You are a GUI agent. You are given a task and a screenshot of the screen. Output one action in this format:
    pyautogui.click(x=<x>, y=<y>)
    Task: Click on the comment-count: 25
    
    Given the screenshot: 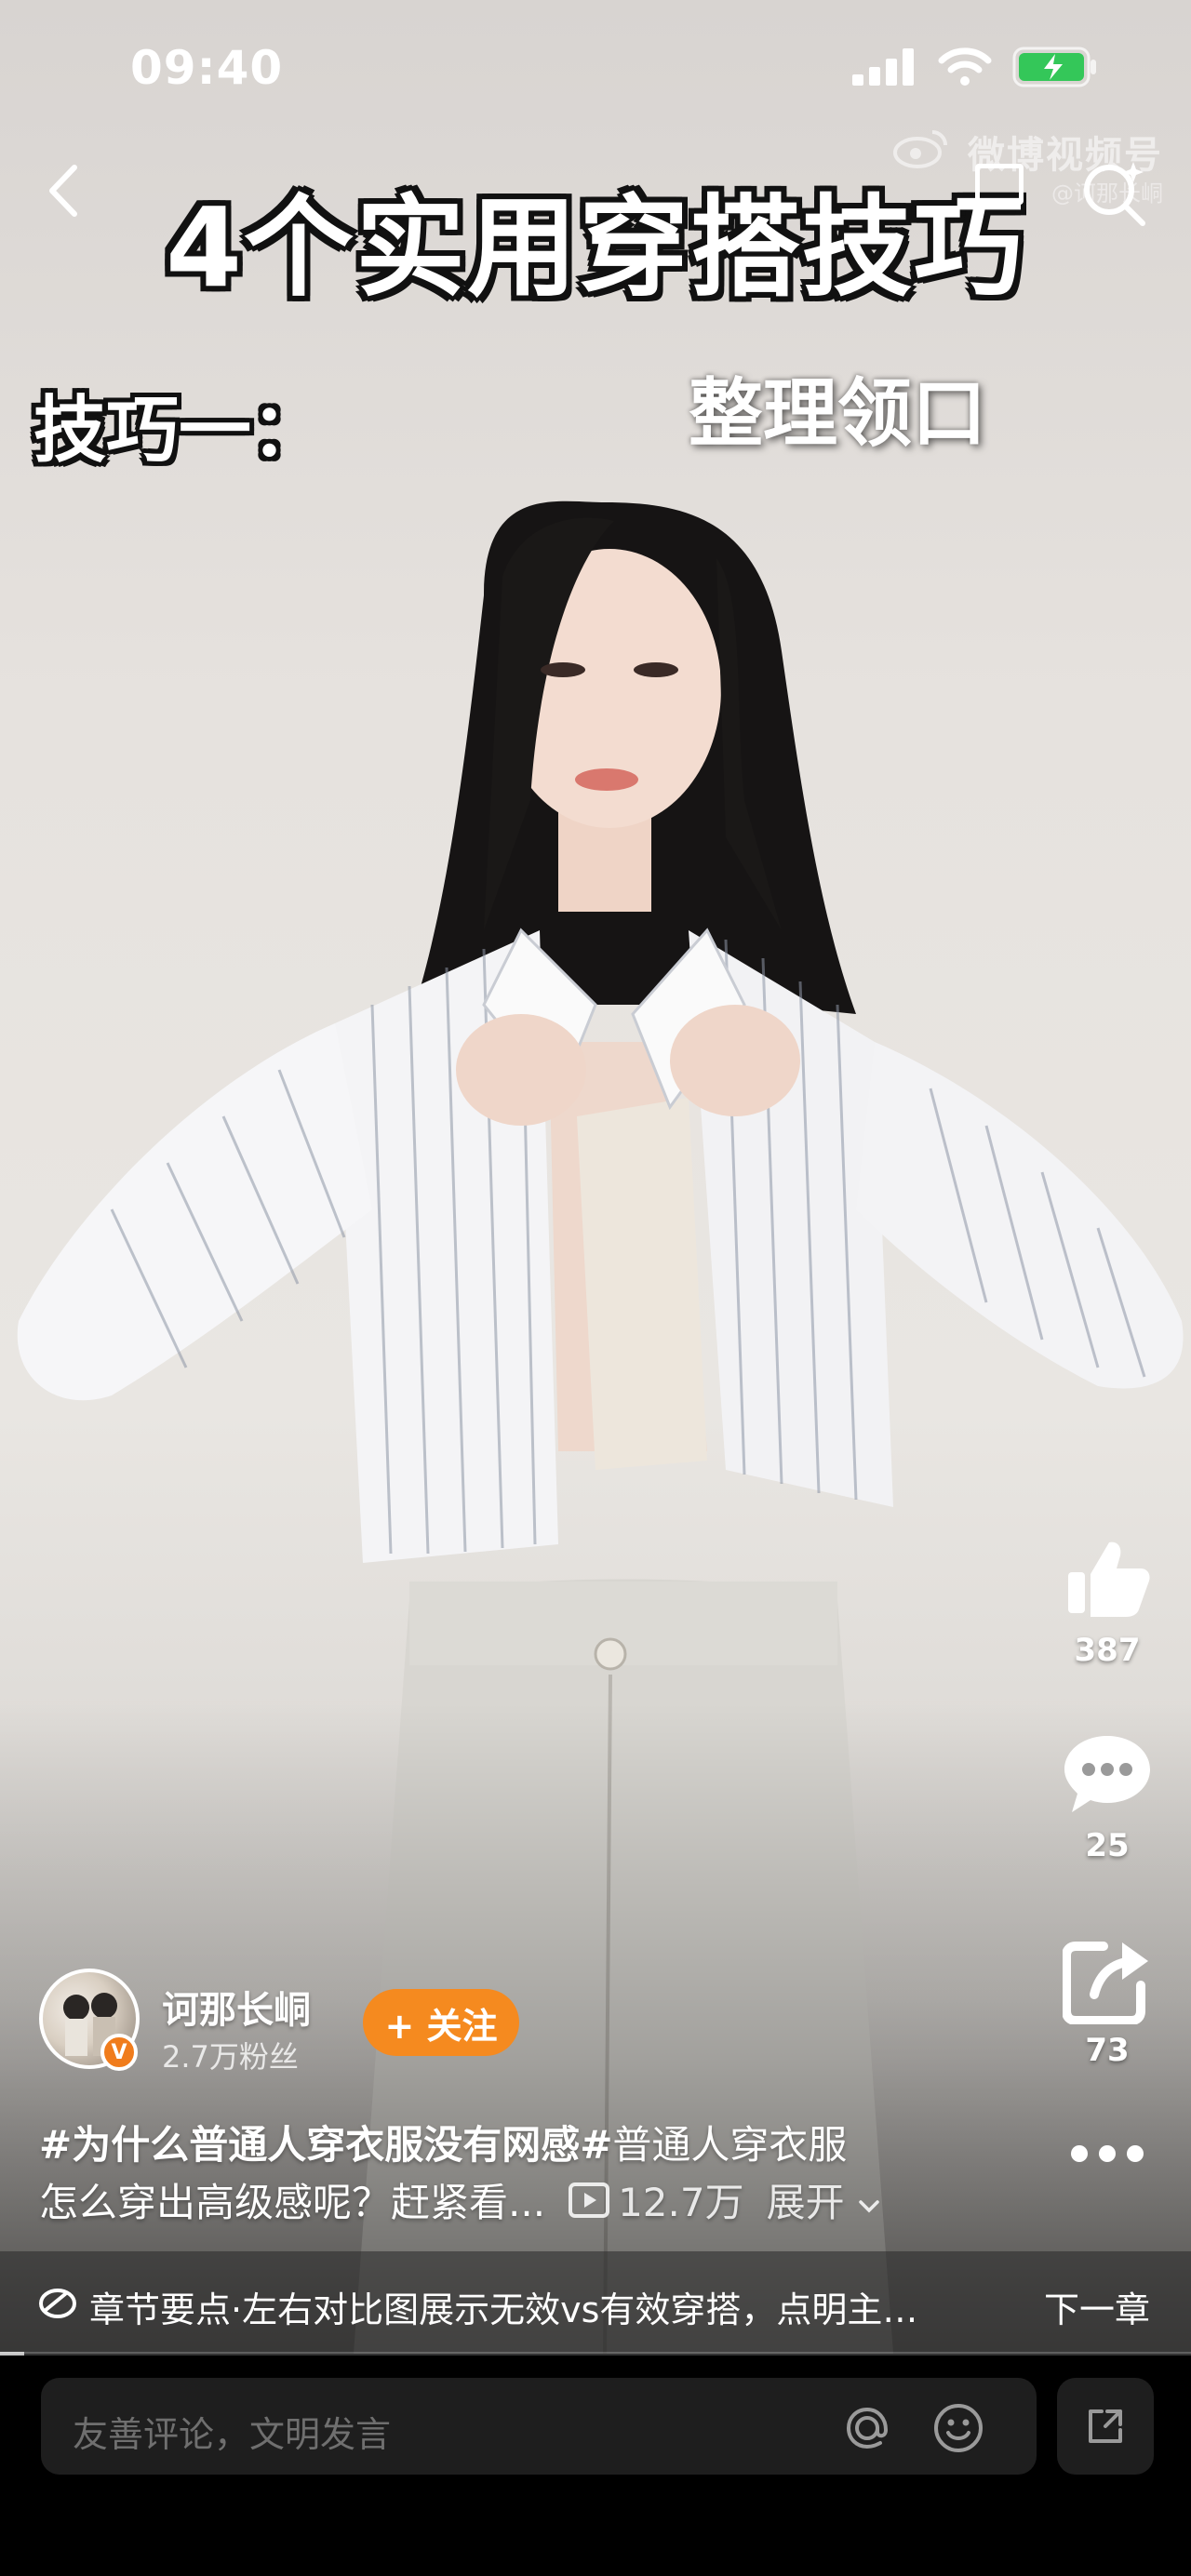 What is the action you would take?
    pyautogui.click(x=1107, y=1845)
    